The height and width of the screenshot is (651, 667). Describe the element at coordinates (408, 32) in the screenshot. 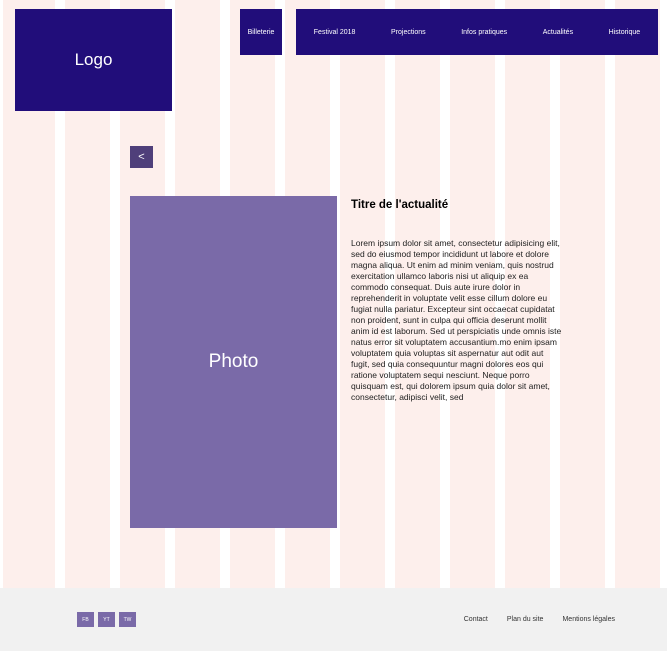

I see `nav-item-projections: Projections` at that location.